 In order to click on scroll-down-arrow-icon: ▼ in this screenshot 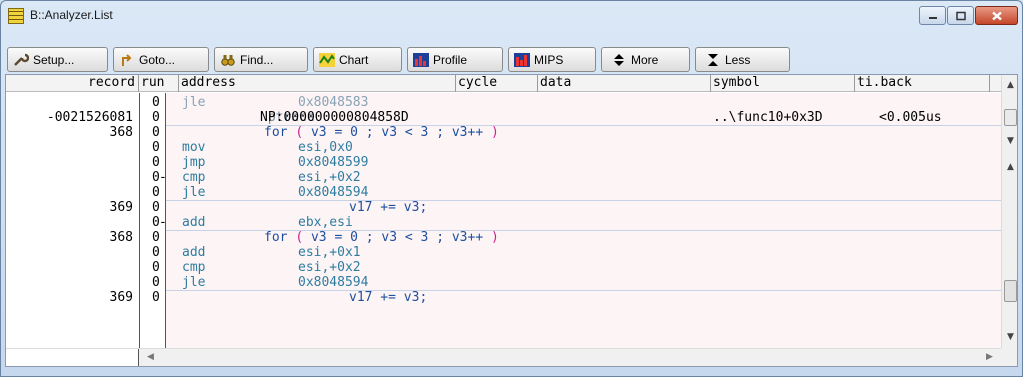, I will do `click(1009, 141)`.